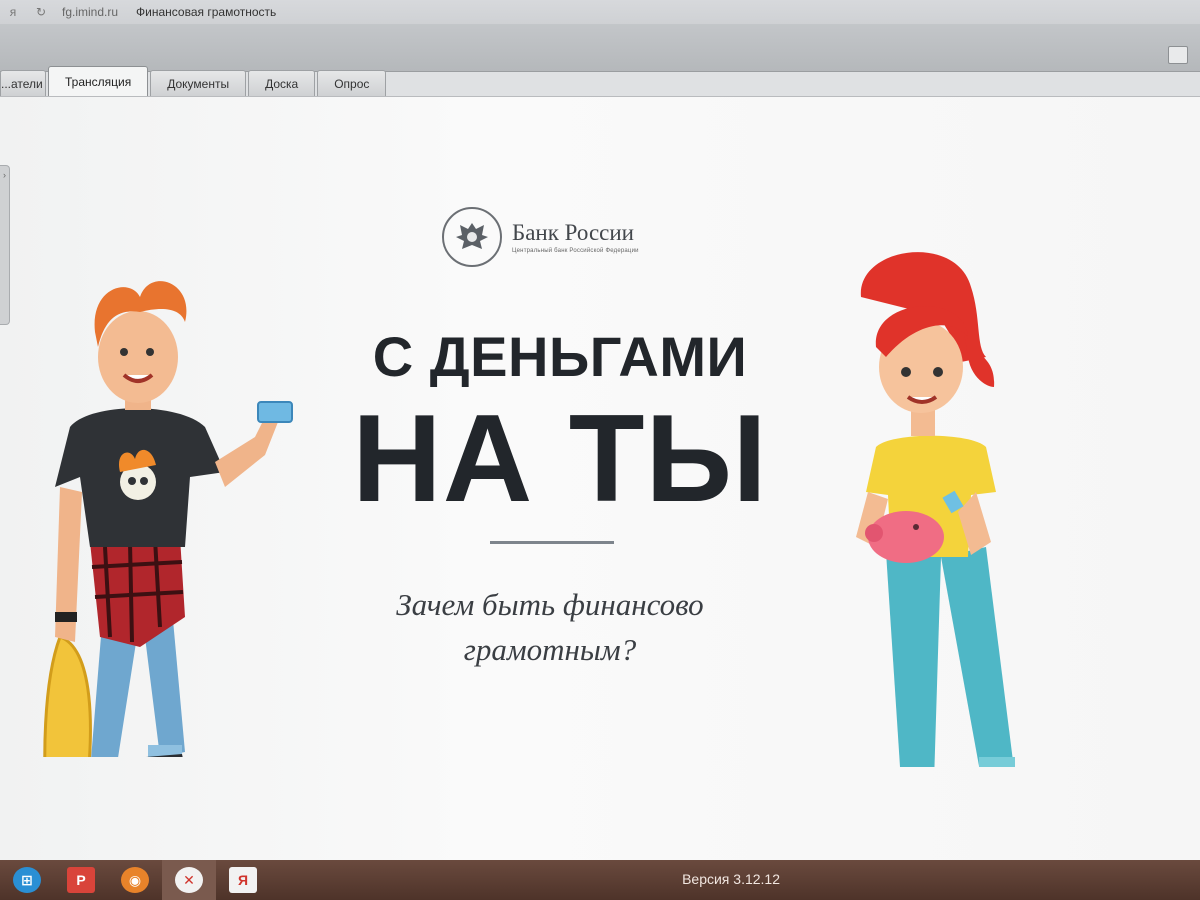 The image size is (1200, 900). What do you see at coordinates (206, 12) in the screenshot?
I see `page-title: Финансовая грамотность` at bounding box center [206, 12].